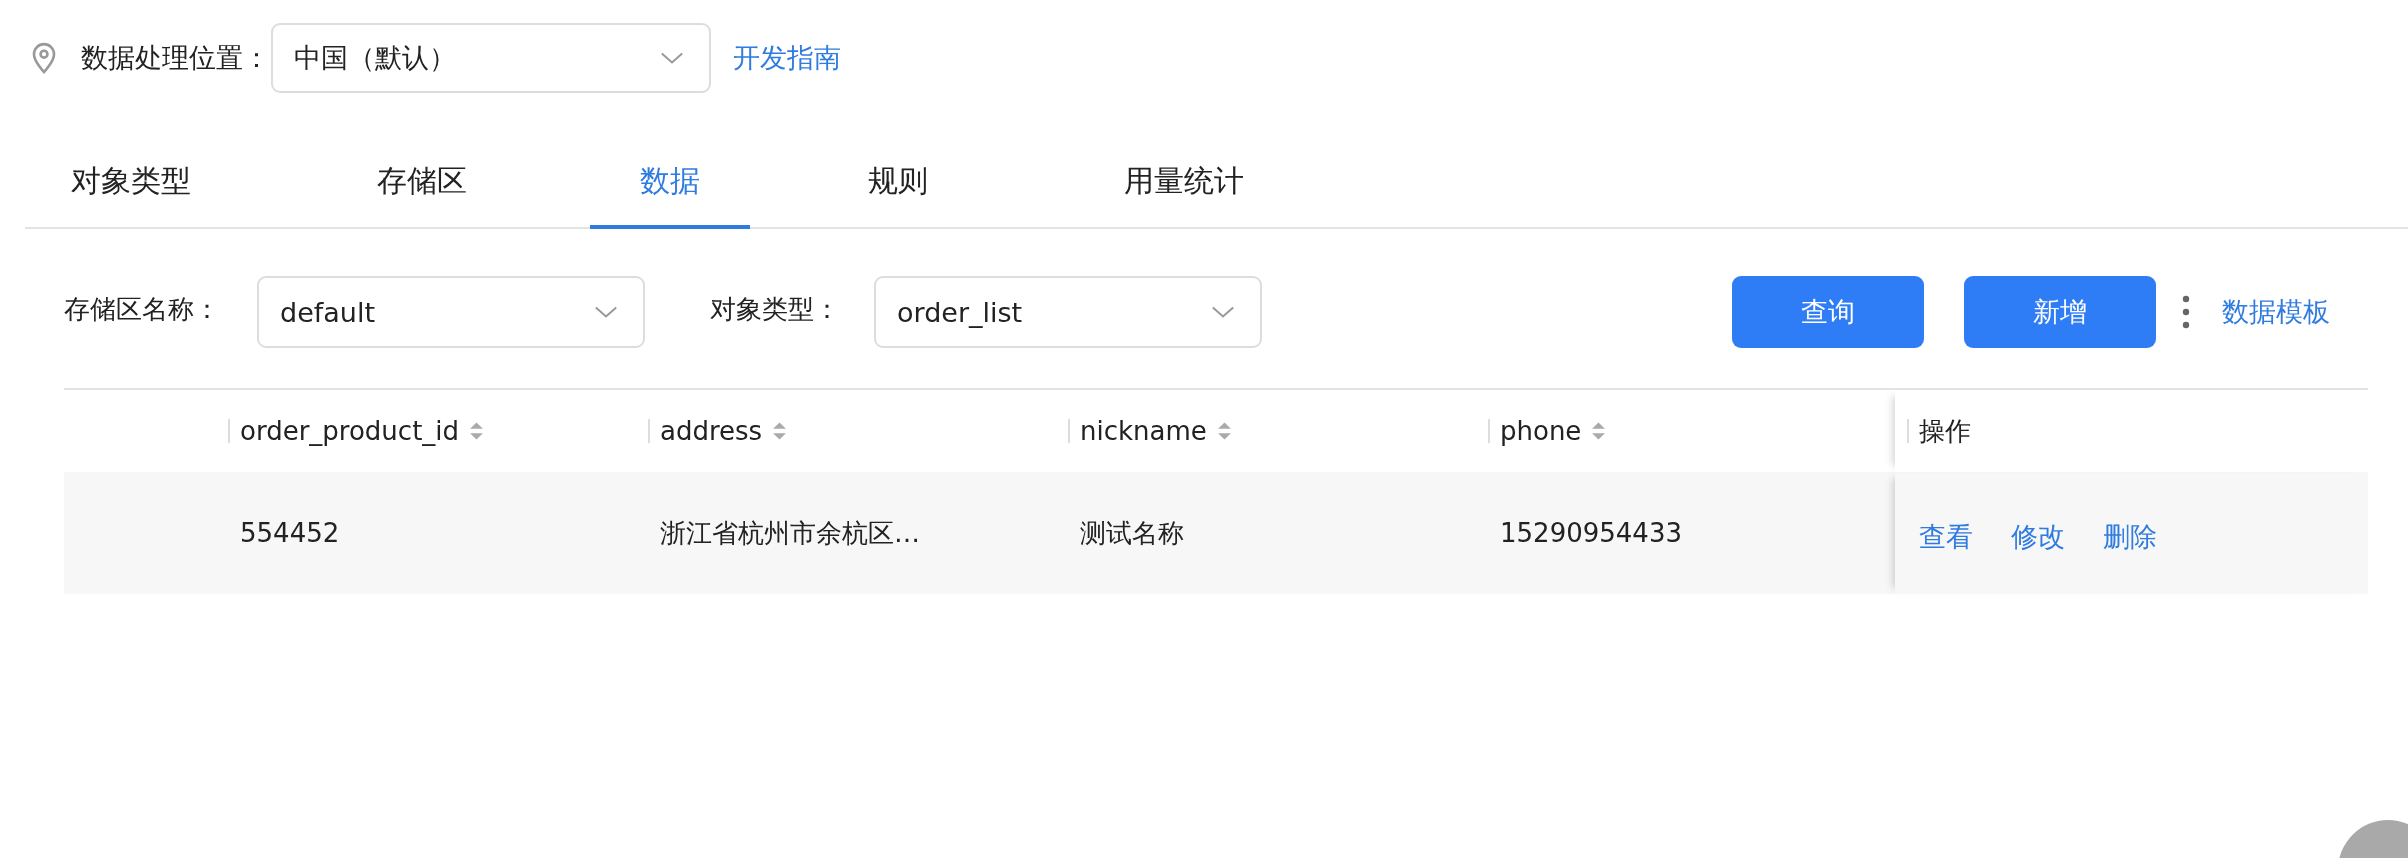 The image size is (2408, 858). I want to click on tab: 存储区, so click(422, 189).